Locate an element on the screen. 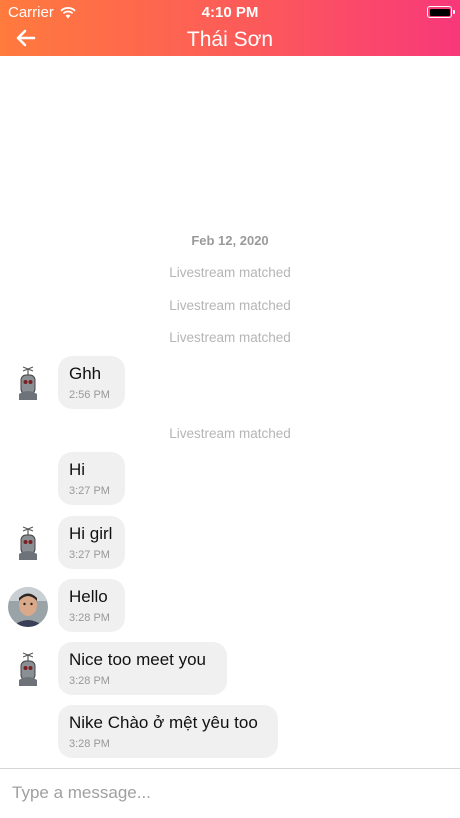  message-text: Hello is located at coordinates (88, 596).